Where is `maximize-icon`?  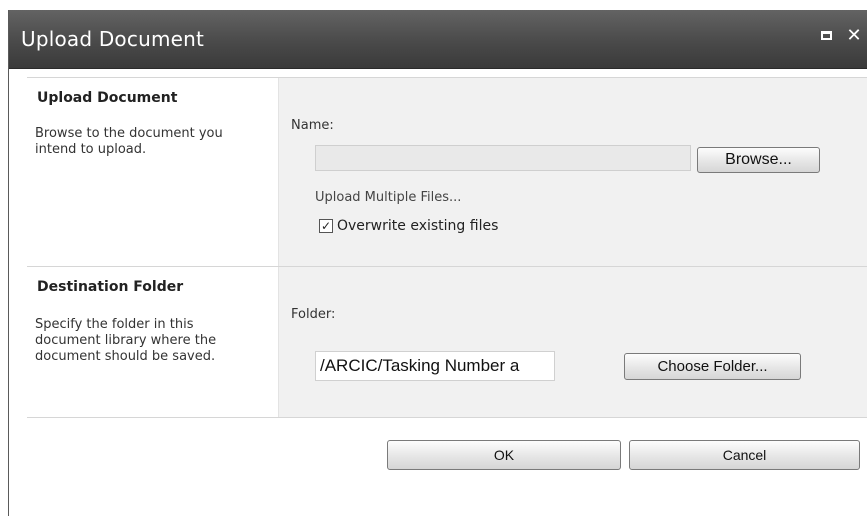 maximize-icon is located at coordinates (826, 35).